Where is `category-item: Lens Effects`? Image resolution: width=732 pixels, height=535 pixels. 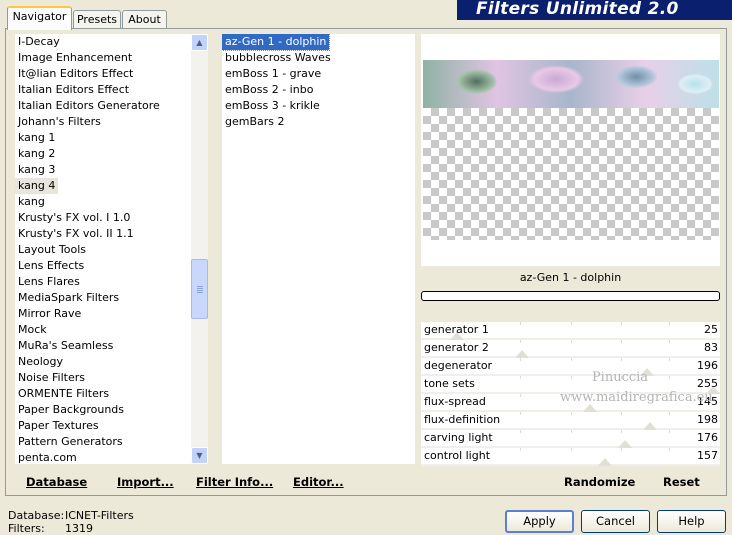 category-item: Lens Effects is located at coordinates (51, 266).